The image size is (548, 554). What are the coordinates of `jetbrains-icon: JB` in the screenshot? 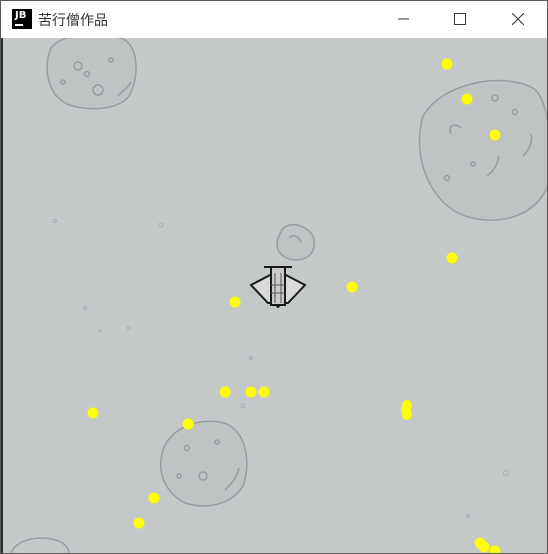 It's located at (22, 19).